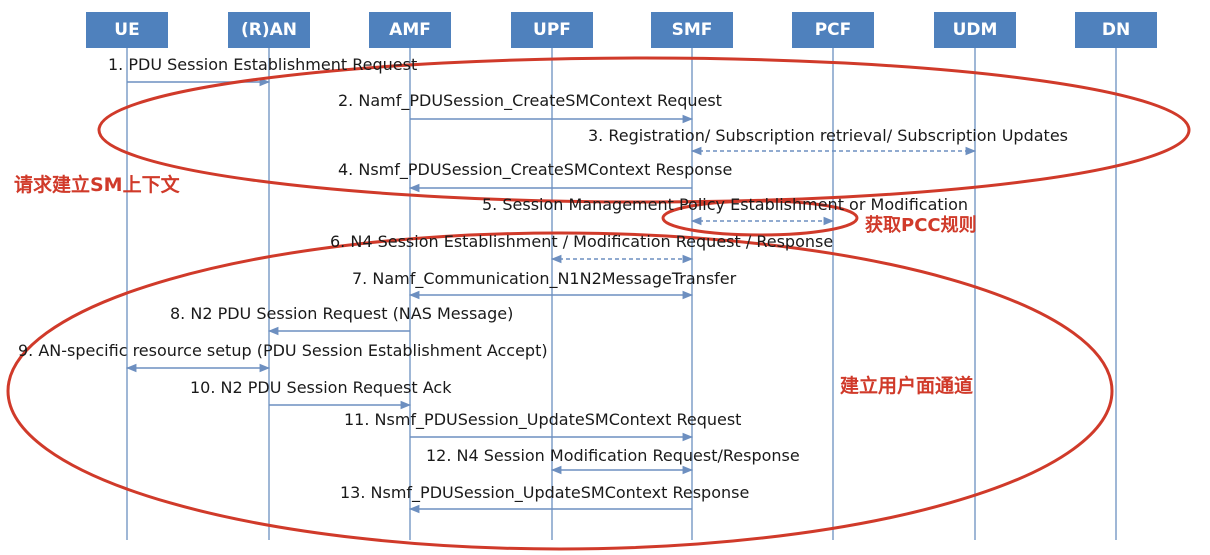  What do you see at coordinates (975, 30) in the screenshot?
I see `node-udm: UDM` at bounding box center [975, 30].